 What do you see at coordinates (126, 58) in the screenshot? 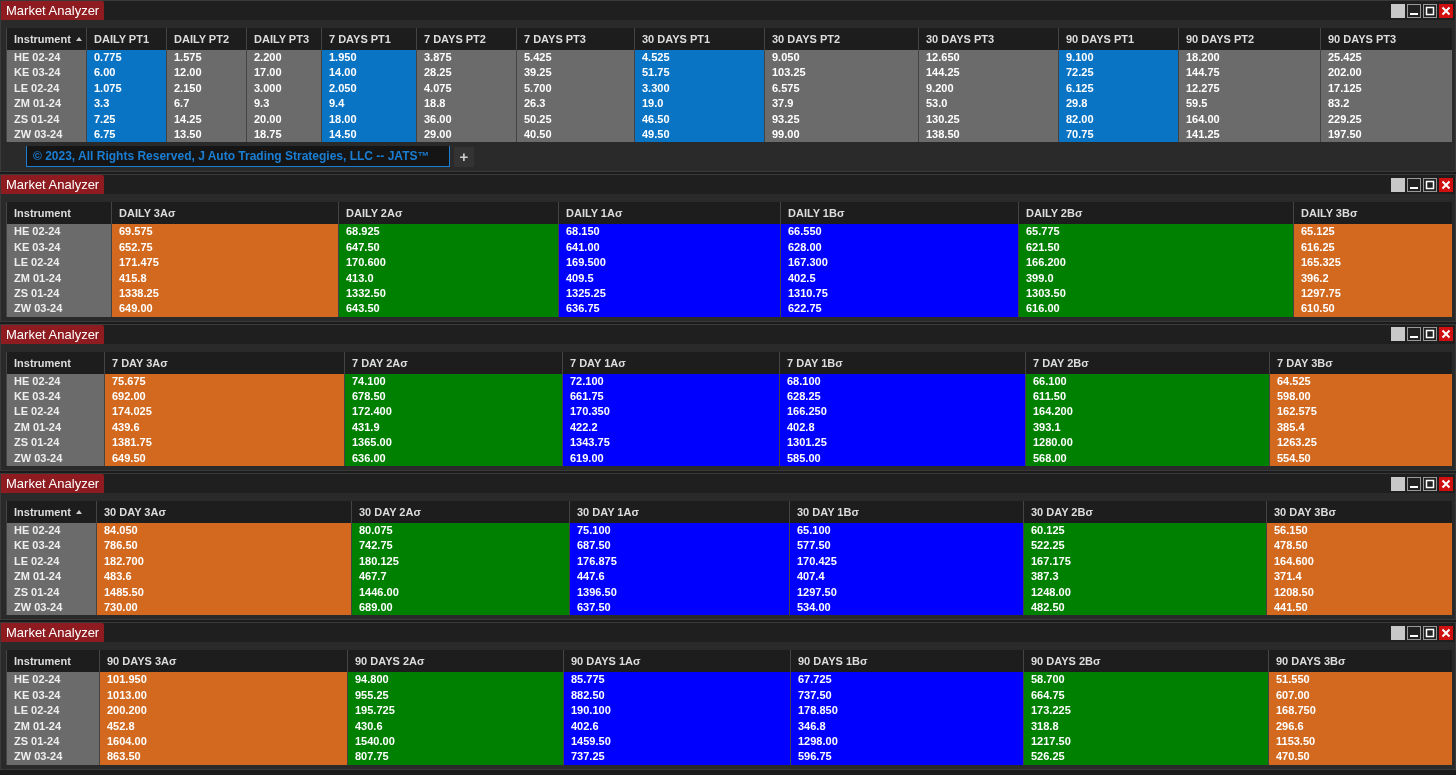
I see `table-cell: 0.775` at bounding box center [126, 58].